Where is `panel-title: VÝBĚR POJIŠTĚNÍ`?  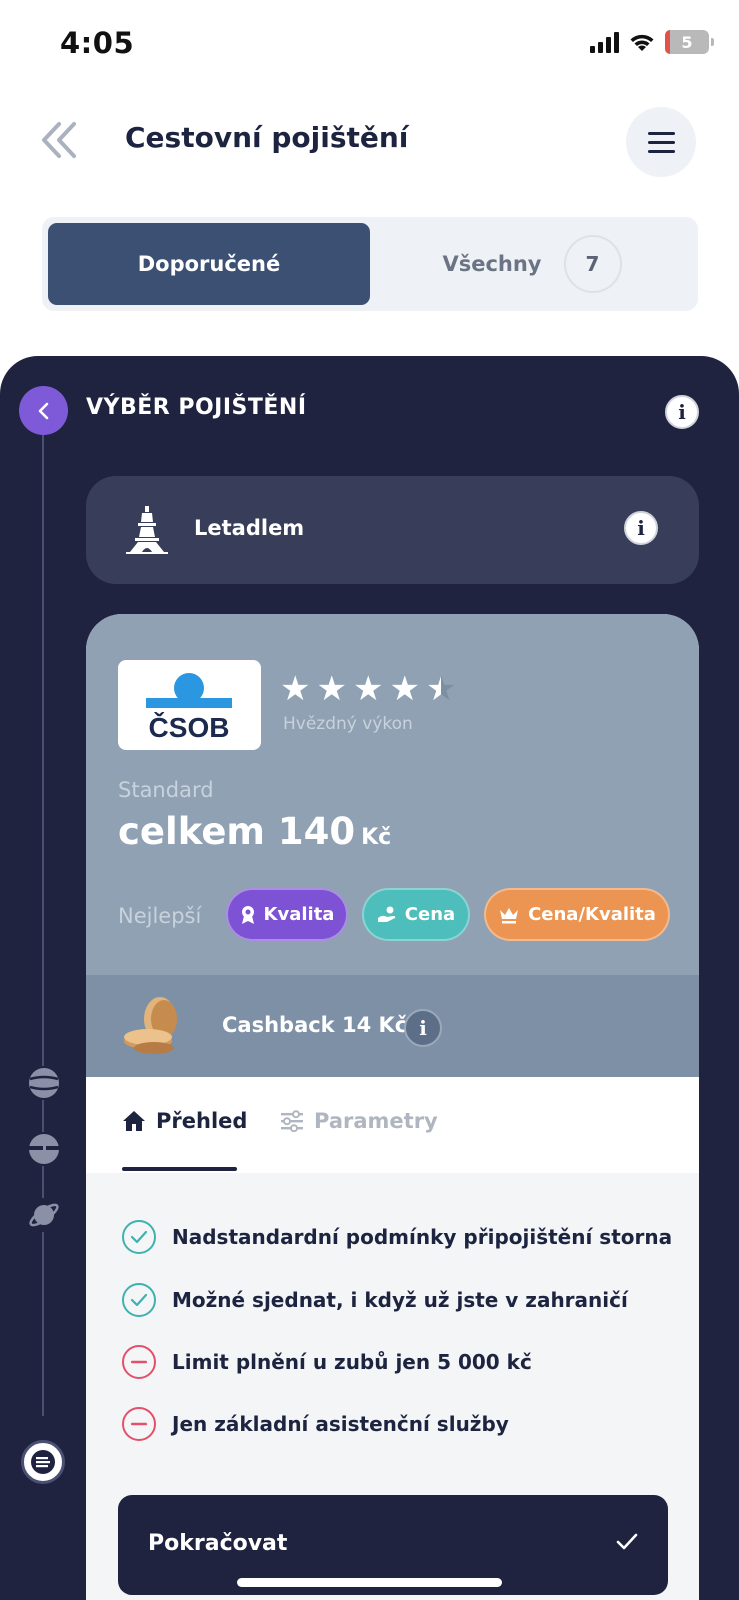
panel-title: VÝBĚR POJIŠTĚNÍ is located at coordinates (196, 407).